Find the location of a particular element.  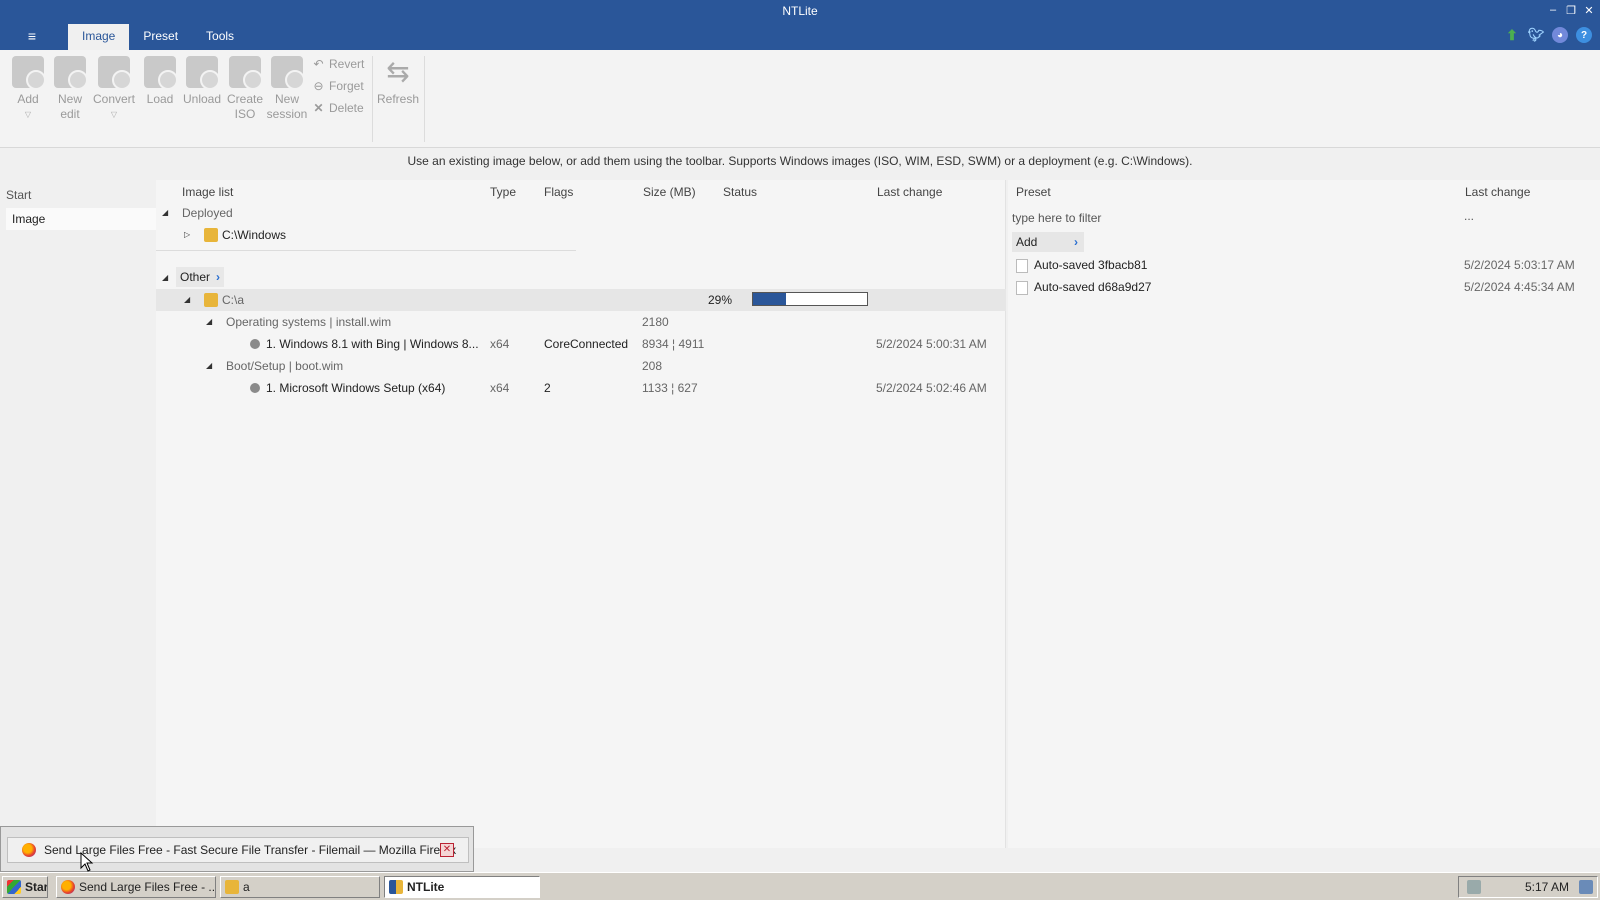

size-cell: 8934 ¦ 4911 is located at coordinates (673, 344).